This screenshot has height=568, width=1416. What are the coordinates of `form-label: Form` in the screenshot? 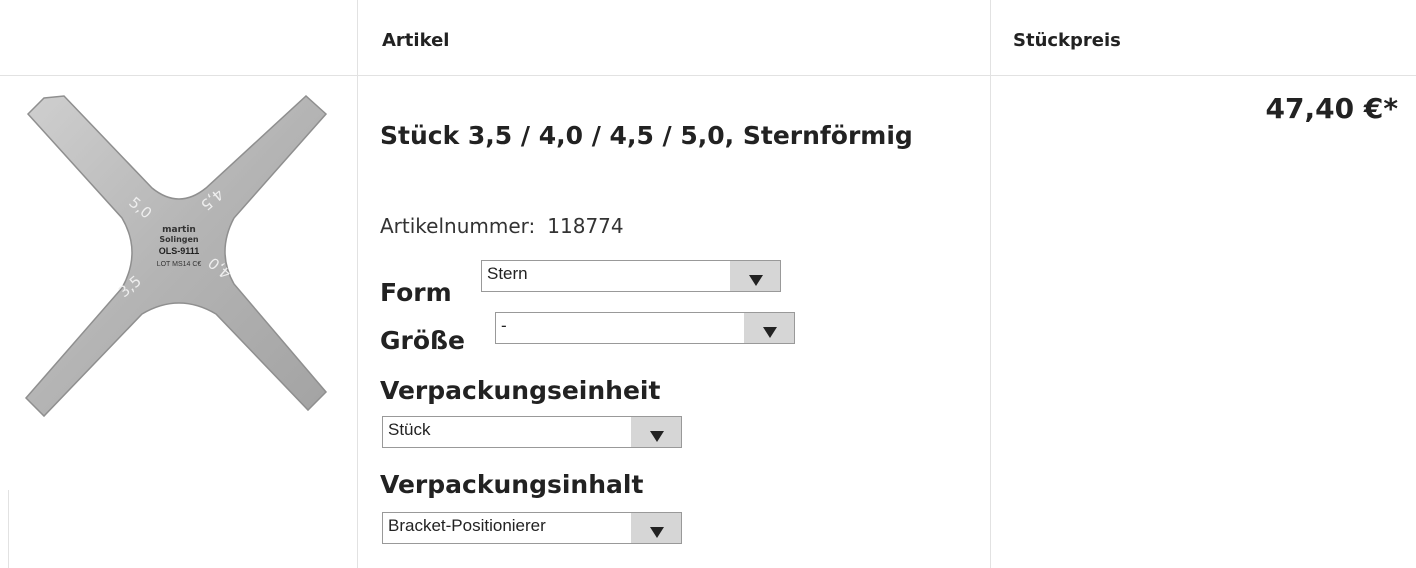 It's located at (416, 292).